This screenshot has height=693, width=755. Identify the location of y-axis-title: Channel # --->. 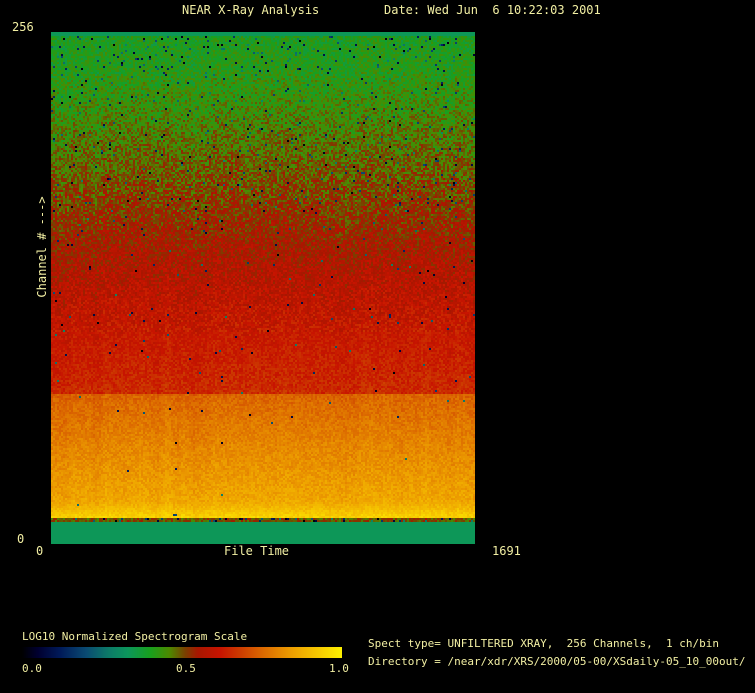
(42, 247).